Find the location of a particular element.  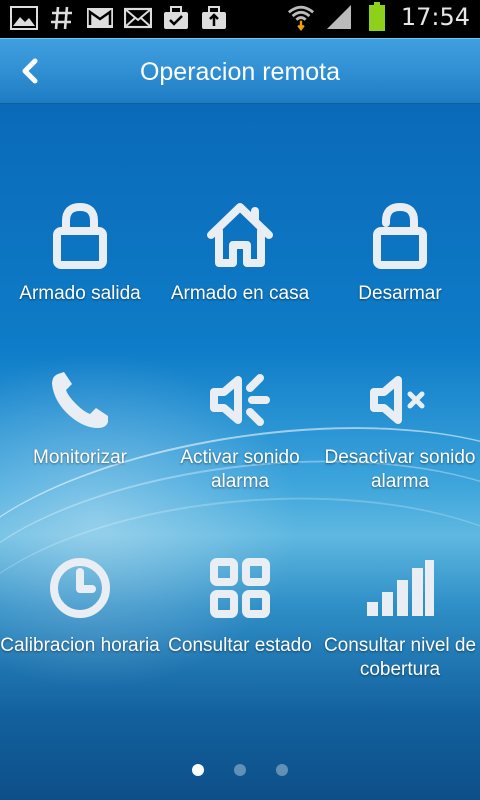

volume-on-icon is located at coordinates (240, 400).